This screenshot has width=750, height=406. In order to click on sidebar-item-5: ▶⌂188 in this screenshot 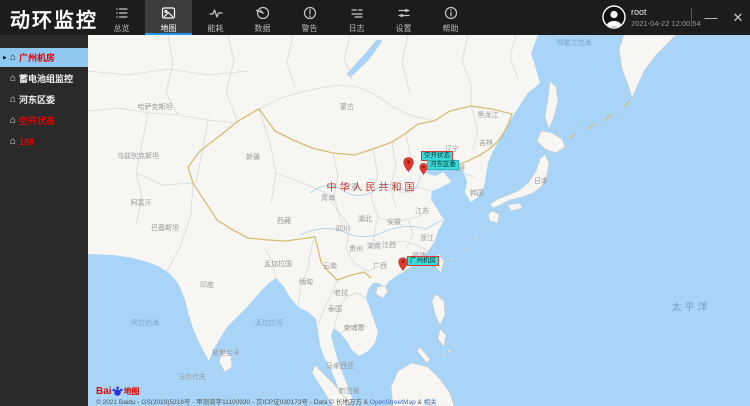, I will do `click(44, 141)`.